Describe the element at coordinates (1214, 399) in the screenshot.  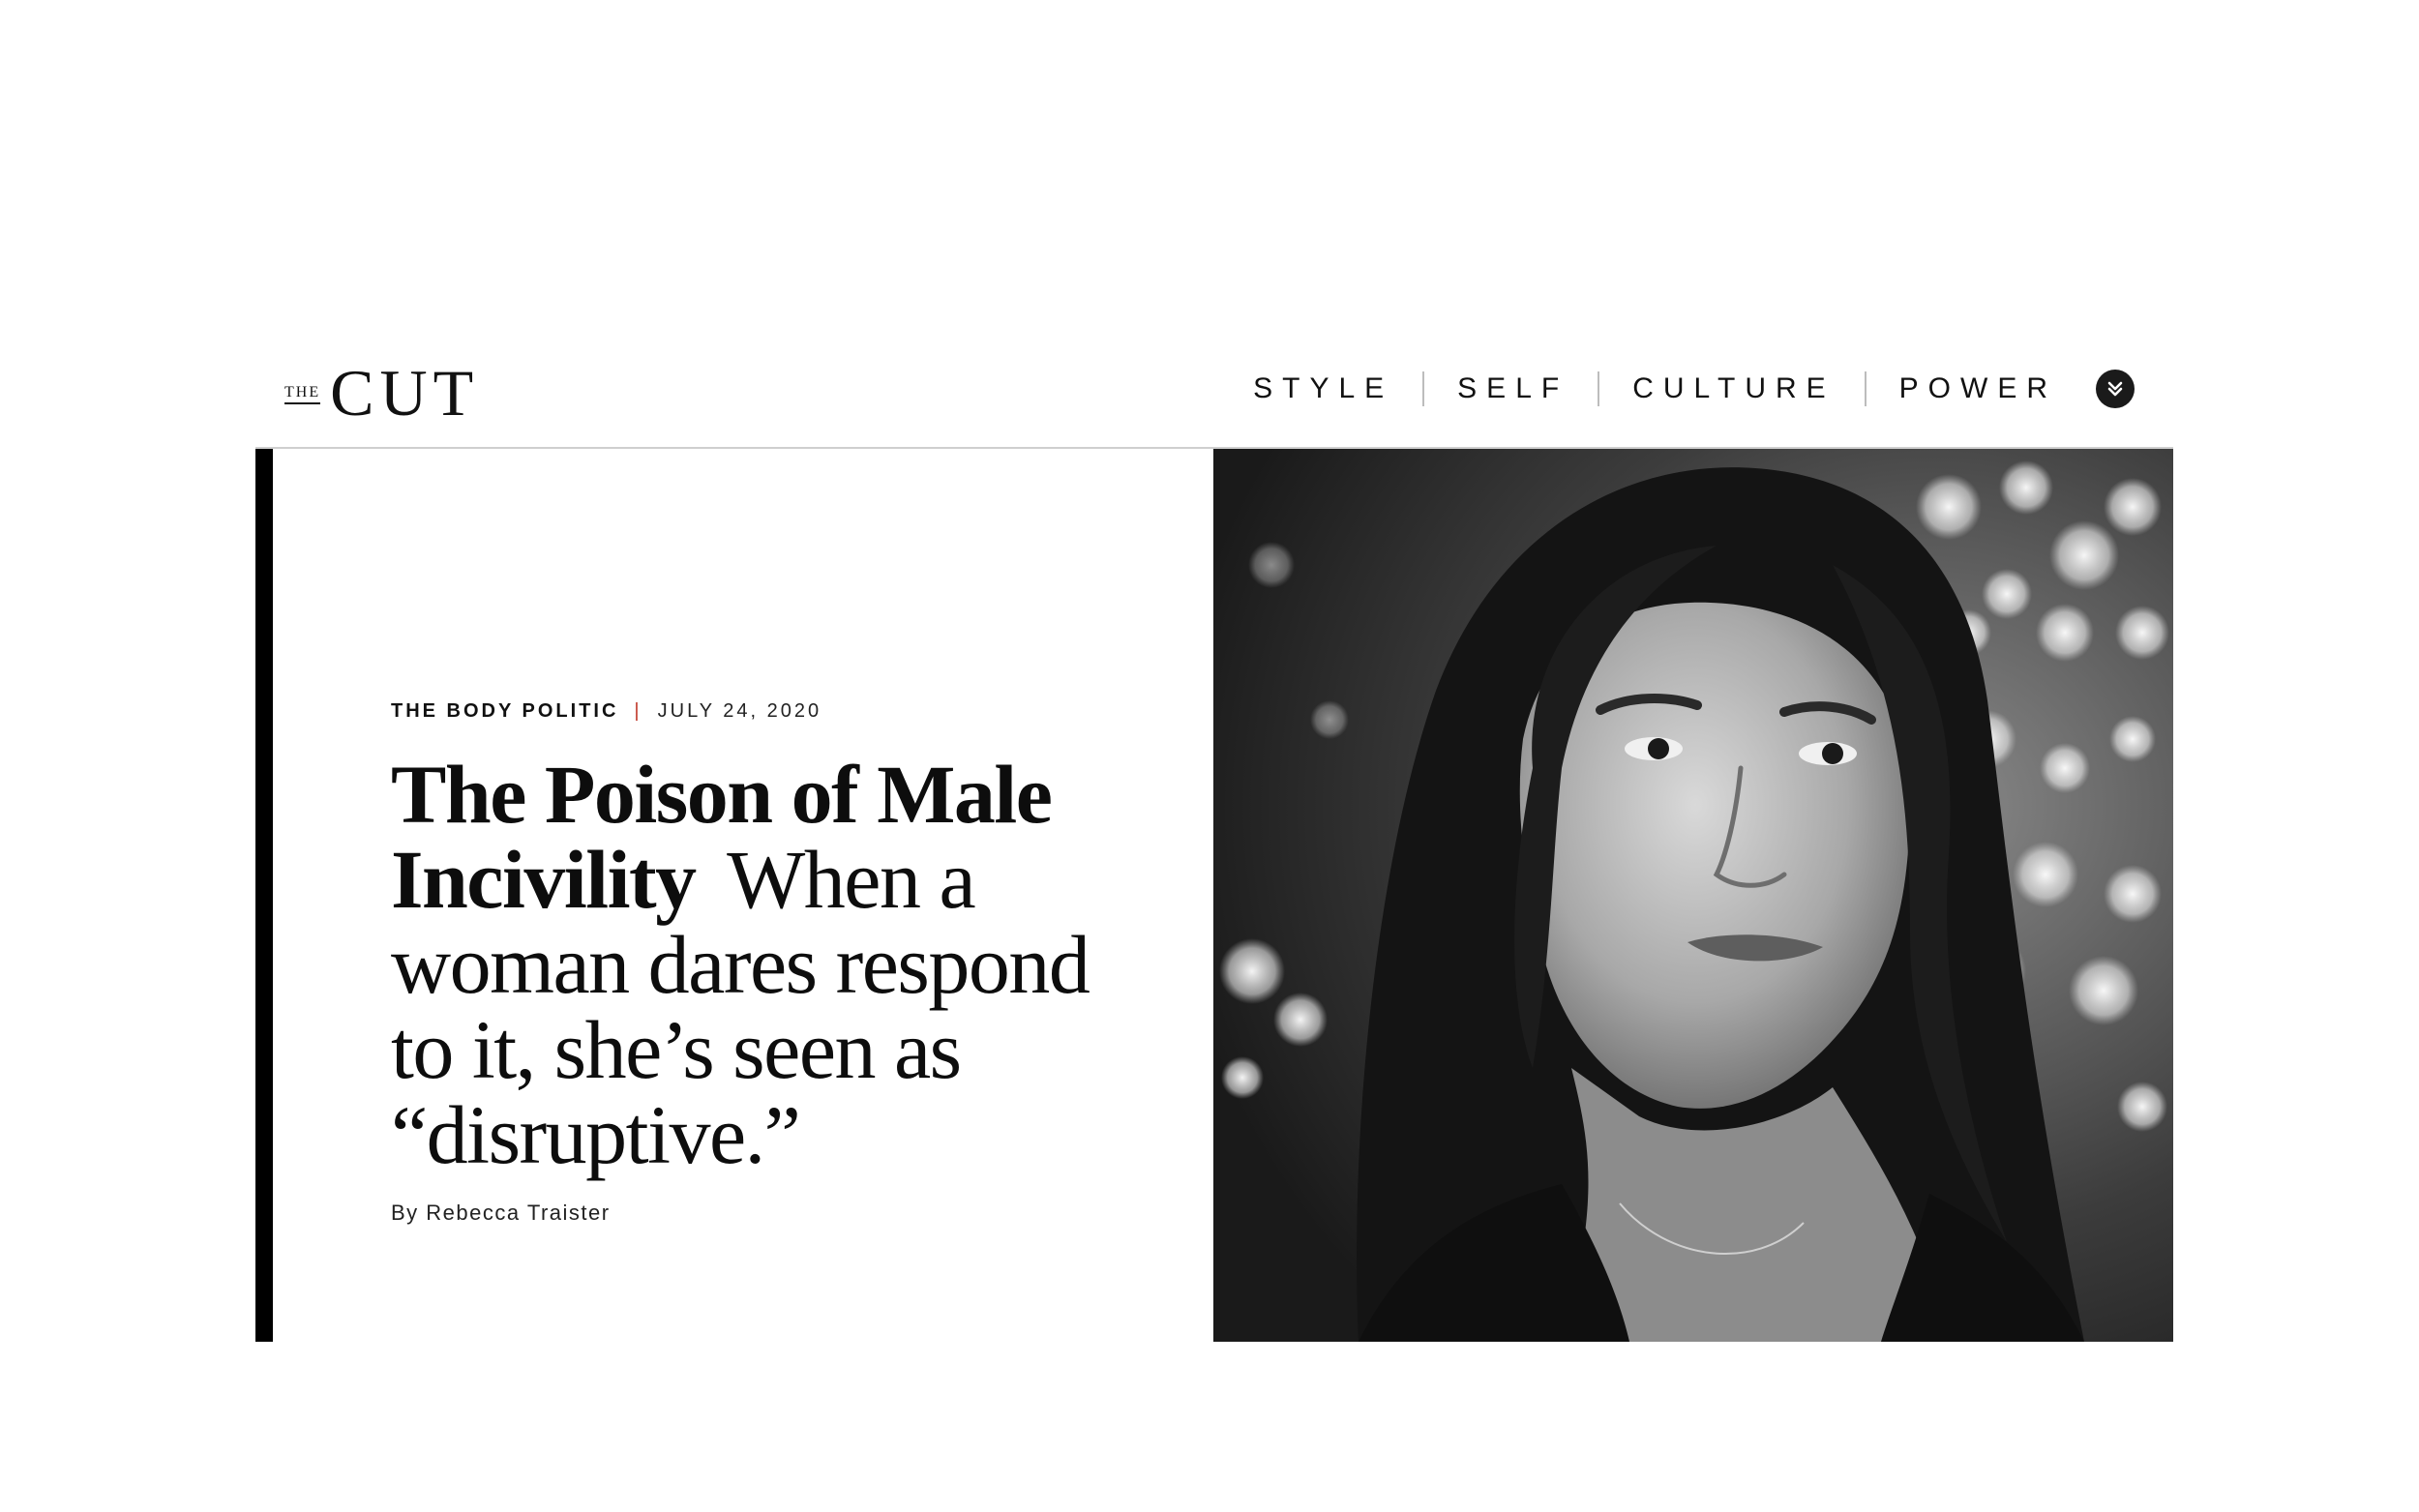
I see `site-header: THE CUT STYLE SELF CULTURE POWER` at that location.